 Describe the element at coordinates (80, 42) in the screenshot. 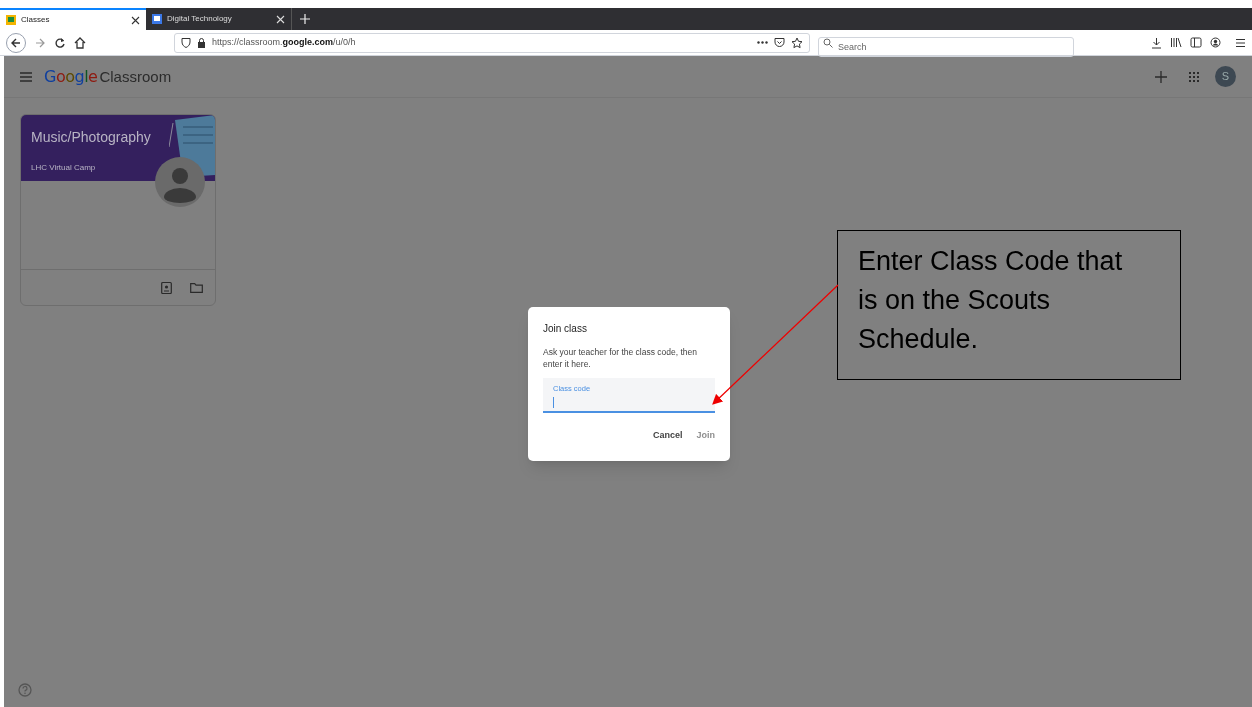

I see `home-icon` at that location.